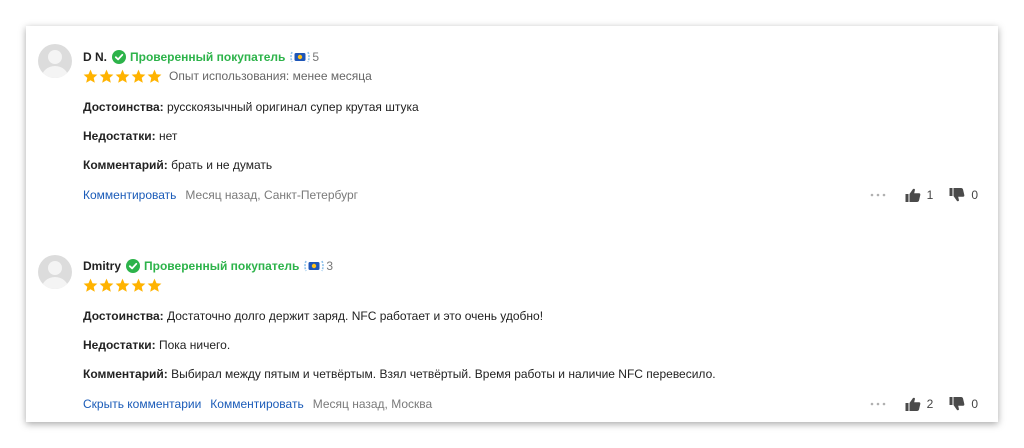 The height and width of the screenshot is (448, 1024). I want to click on like-count: 2, so click(930, 404).